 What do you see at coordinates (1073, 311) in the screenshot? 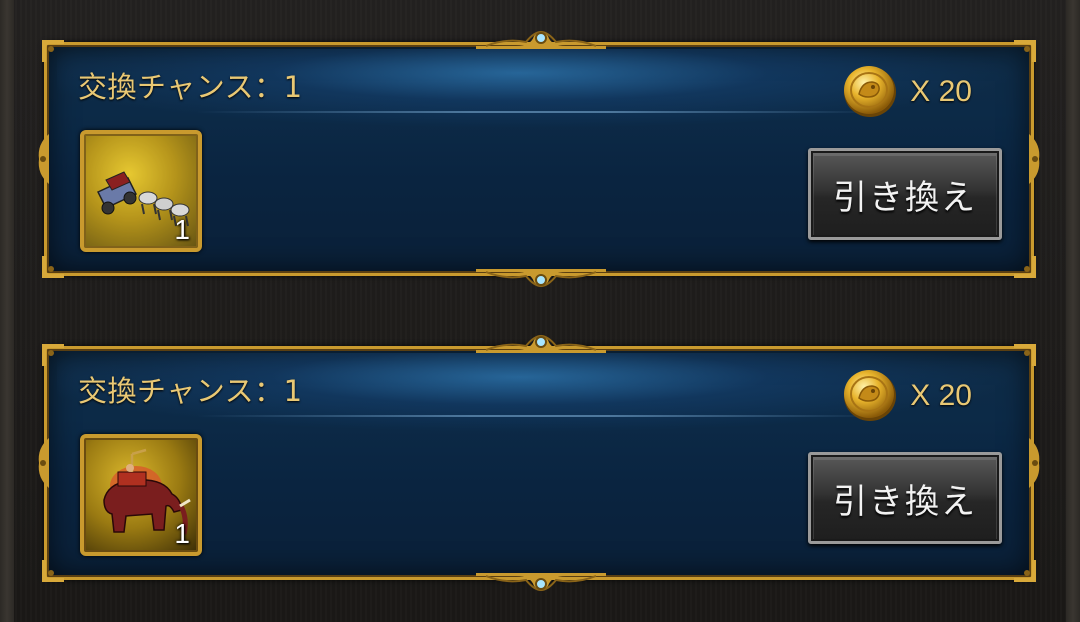
I see `right-rail` at bounding box center [1073, 311].